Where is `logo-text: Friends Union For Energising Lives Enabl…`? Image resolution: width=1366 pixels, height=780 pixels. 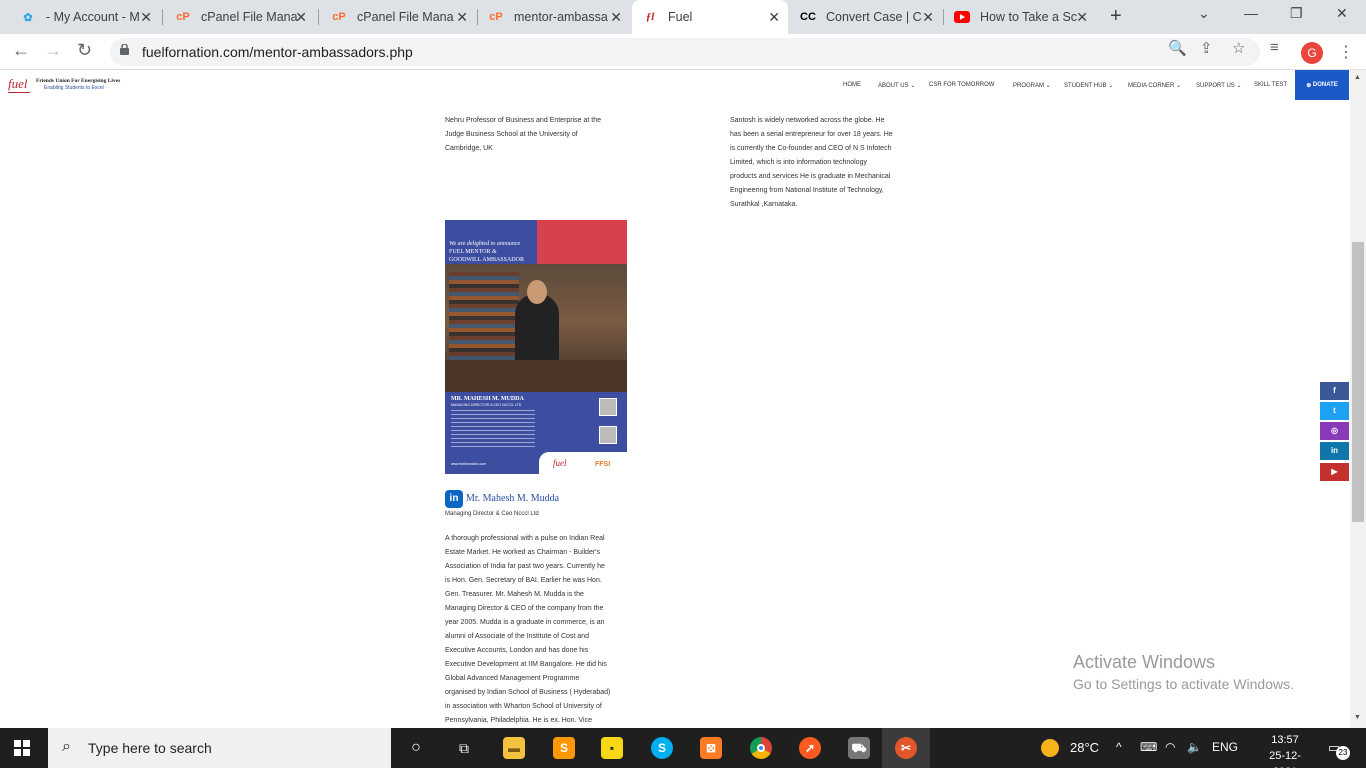
logo-text: Friends Union For Energising Lives Enabl… is located at coordinates (78, 85).